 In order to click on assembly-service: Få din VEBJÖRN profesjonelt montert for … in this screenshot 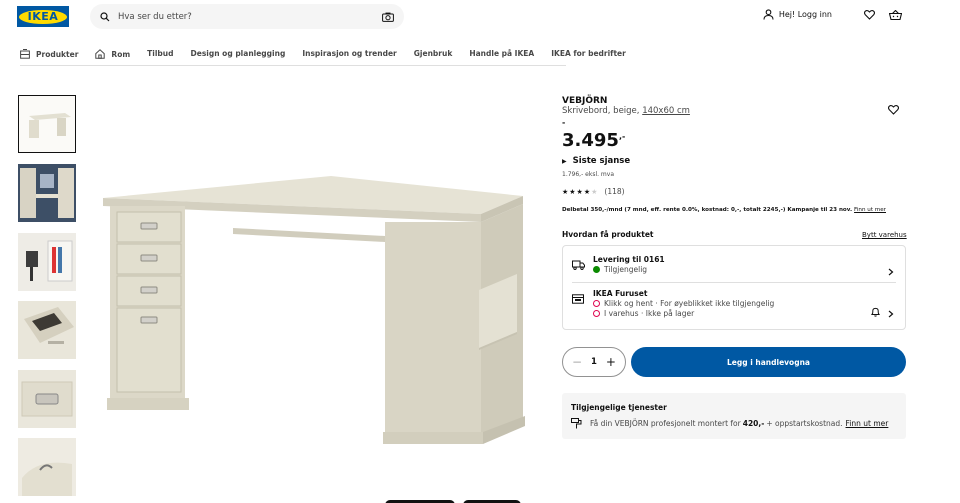, I will do `click(734, 423)`.